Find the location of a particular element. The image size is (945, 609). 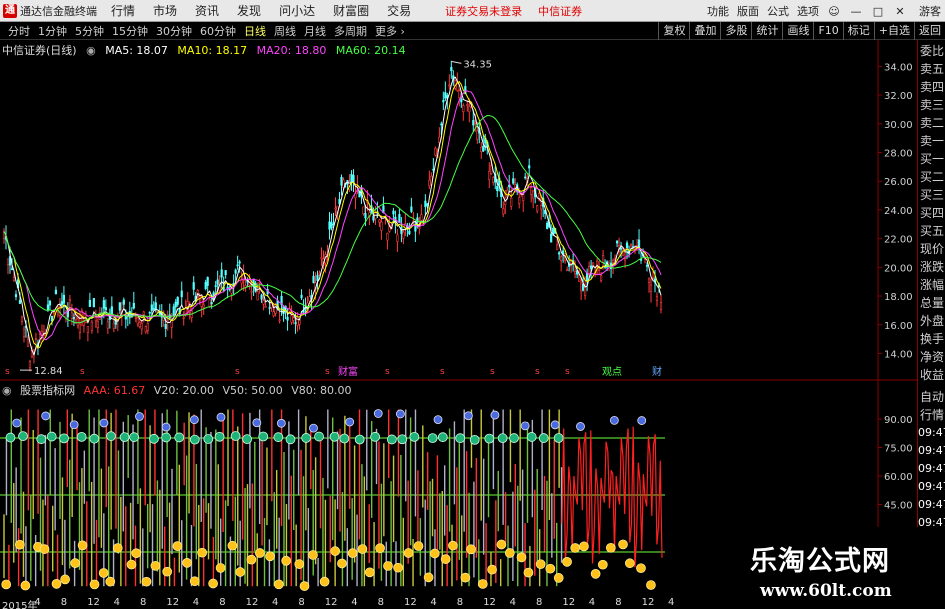

side-item-19: 自动 is located at coordinates (931, 397).